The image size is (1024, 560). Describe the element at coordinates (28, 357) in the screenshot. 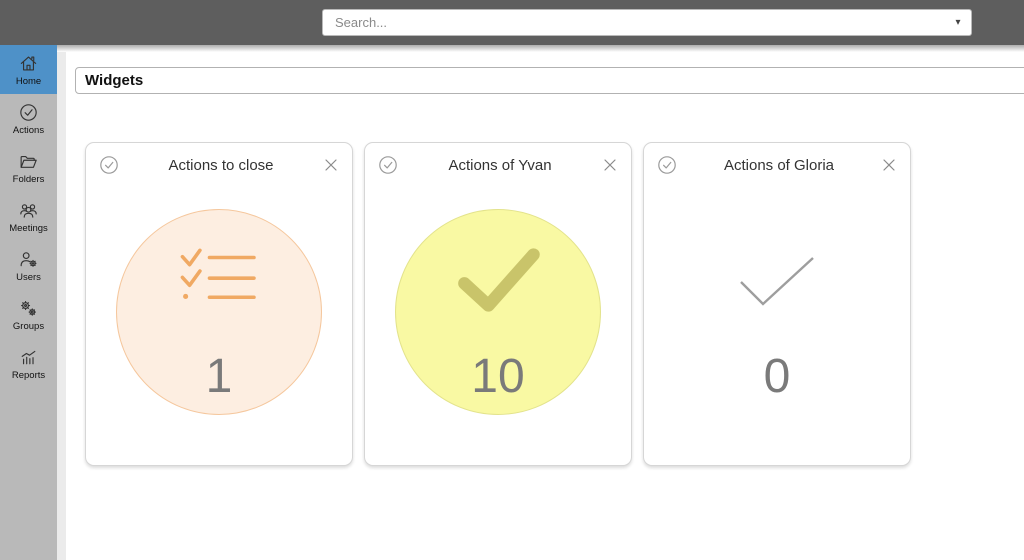

I see `bar-chart-icon` at that location.